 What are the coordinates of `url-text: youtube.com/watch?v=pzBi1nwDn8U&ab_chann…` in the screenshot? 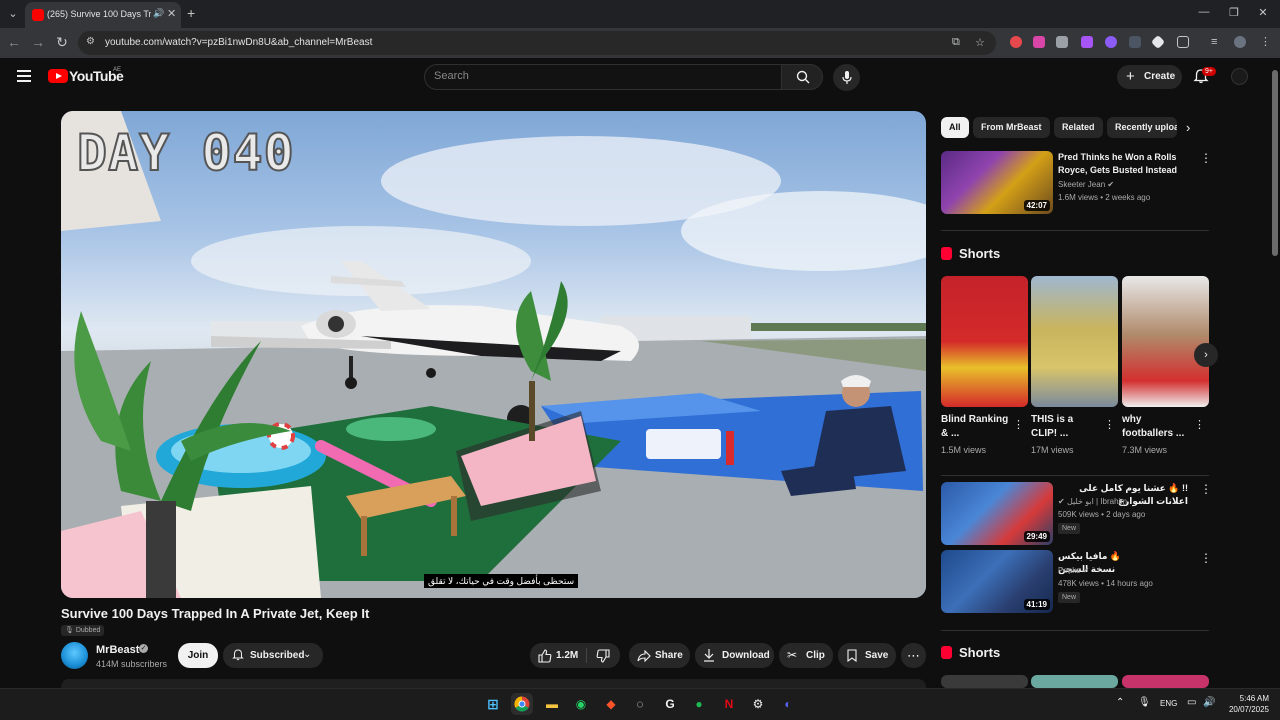 It's located at (239, 42).